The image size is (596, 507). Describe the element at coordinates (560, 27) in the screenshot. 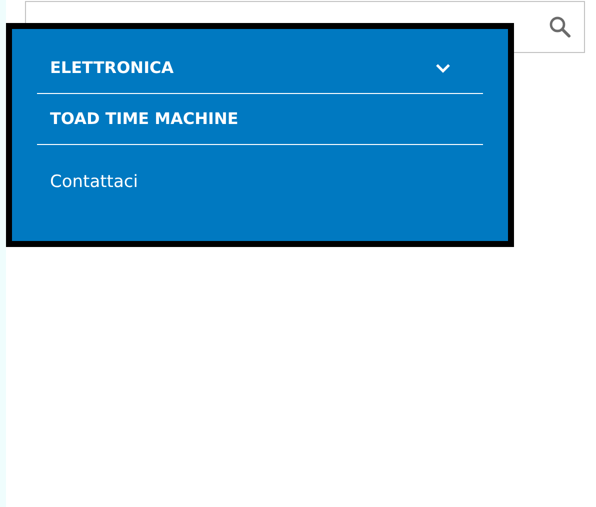

I see `search-icon` at that location.